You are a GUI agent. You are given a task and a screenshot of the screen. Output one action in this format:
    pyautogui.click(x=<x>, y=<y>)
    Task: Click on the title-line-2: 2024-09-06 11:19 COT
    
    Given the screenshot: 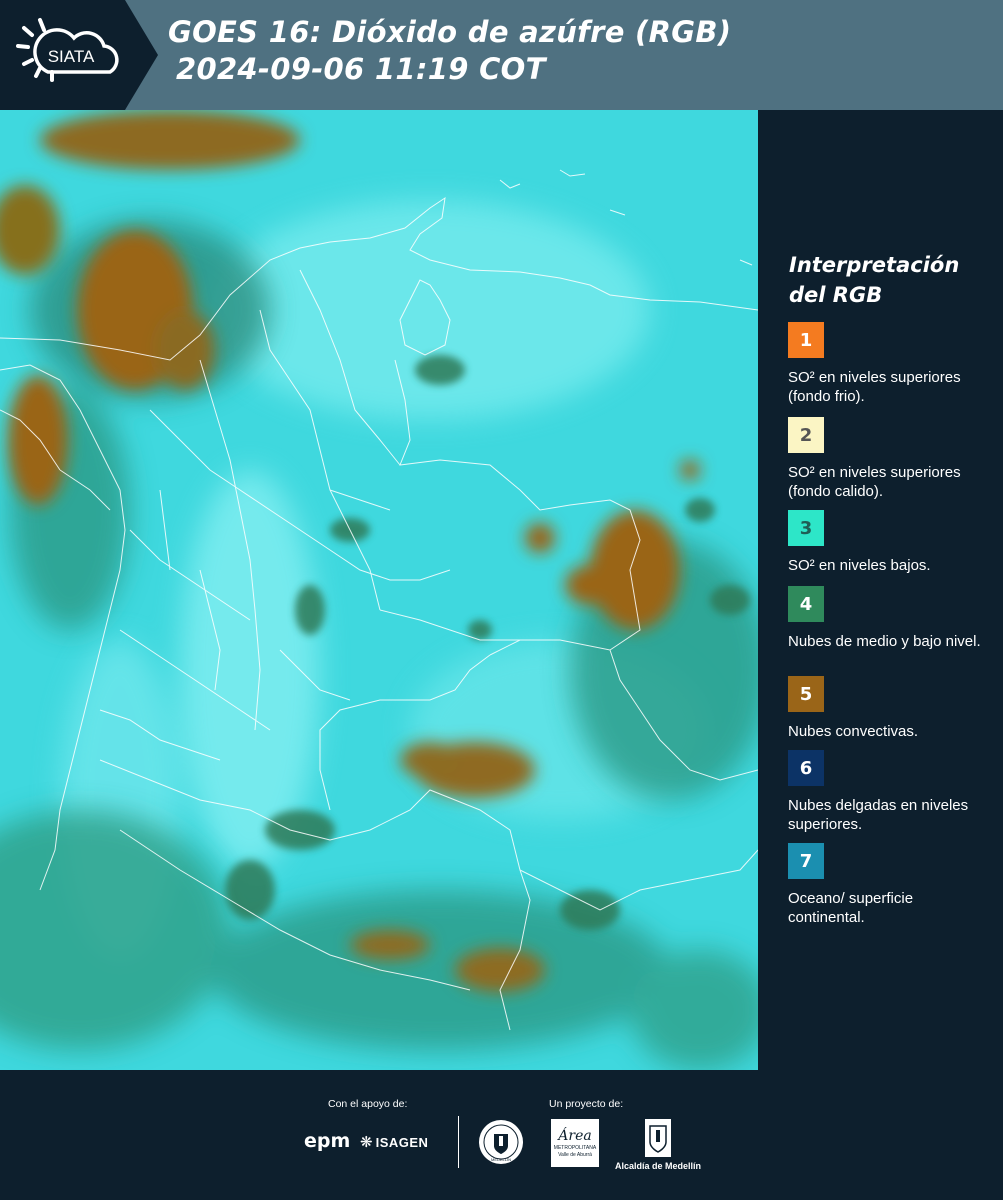 What is the action you would take?
    pyautogui.click(x=361, y=69)
    